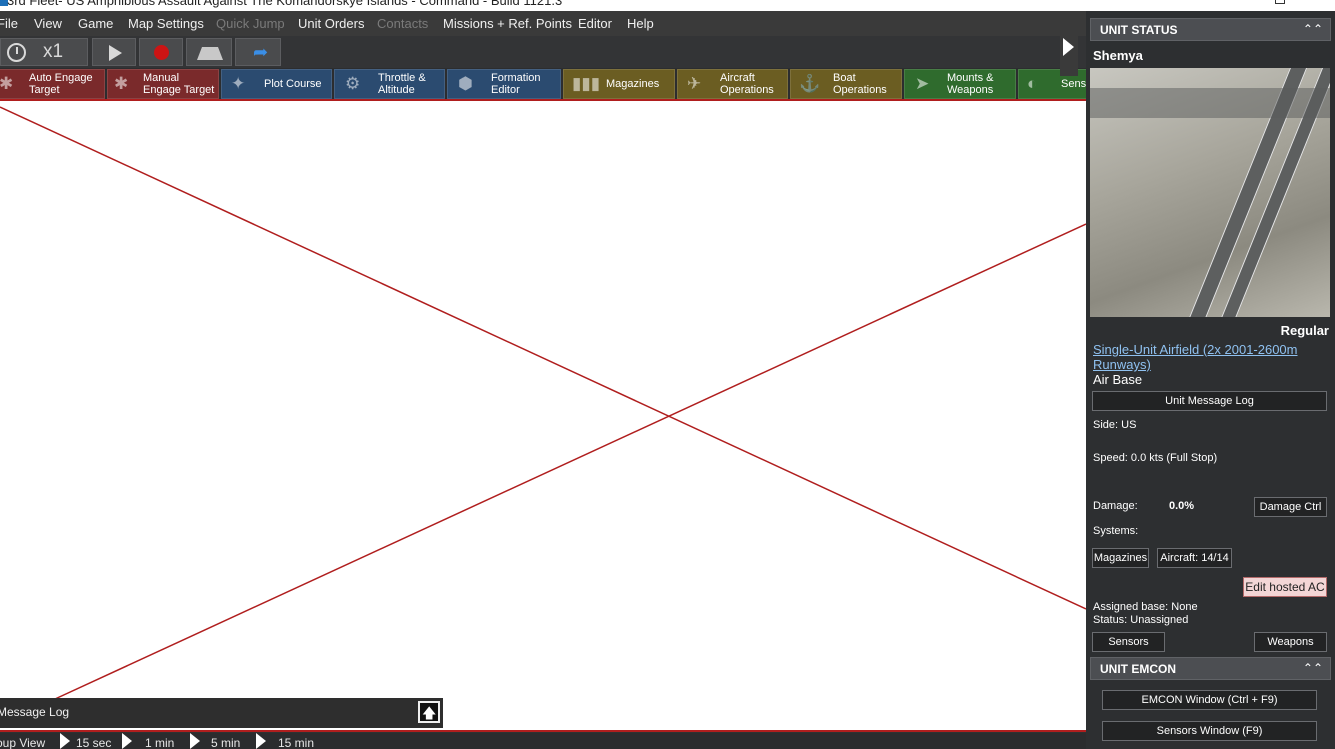 This screenshot has width=1335, height=749. Describe the element at coordinates (402, 23) in the screenshot. I see `menu-contacts: Contacts` at that location.